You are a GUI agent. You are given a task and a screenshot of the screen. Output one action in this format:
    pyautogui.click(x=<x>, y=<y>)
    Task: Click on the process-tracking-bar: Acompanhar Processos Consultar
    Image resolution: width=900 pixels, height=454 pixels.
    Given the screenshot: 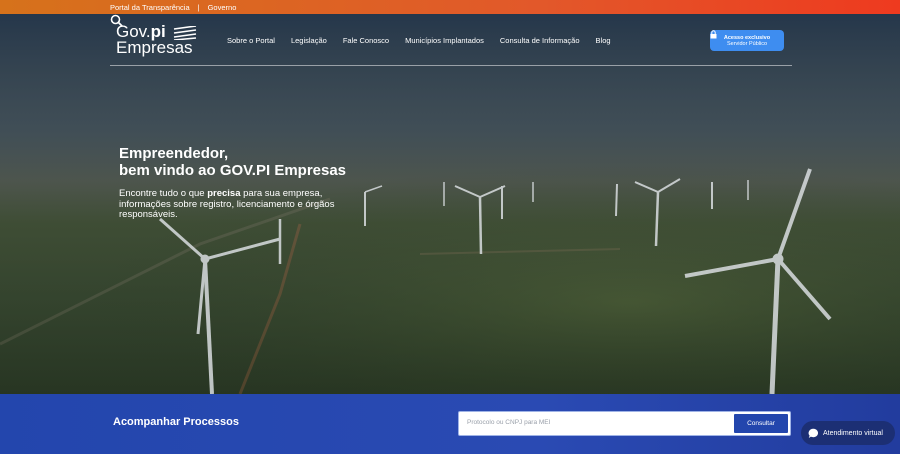 What is the action you would take?
    pyautogui.click(x=450, y=424)
    